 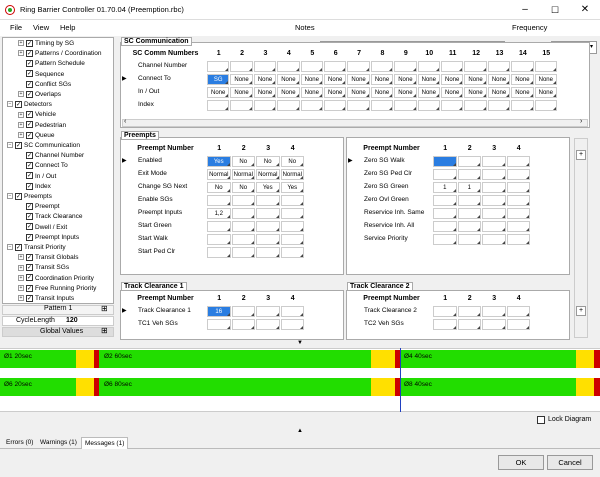 What do you see at coordinates (36, 135) in the screenshot?
I see `tree-item: + ✓ Queue` at bounding box center [36, 135].